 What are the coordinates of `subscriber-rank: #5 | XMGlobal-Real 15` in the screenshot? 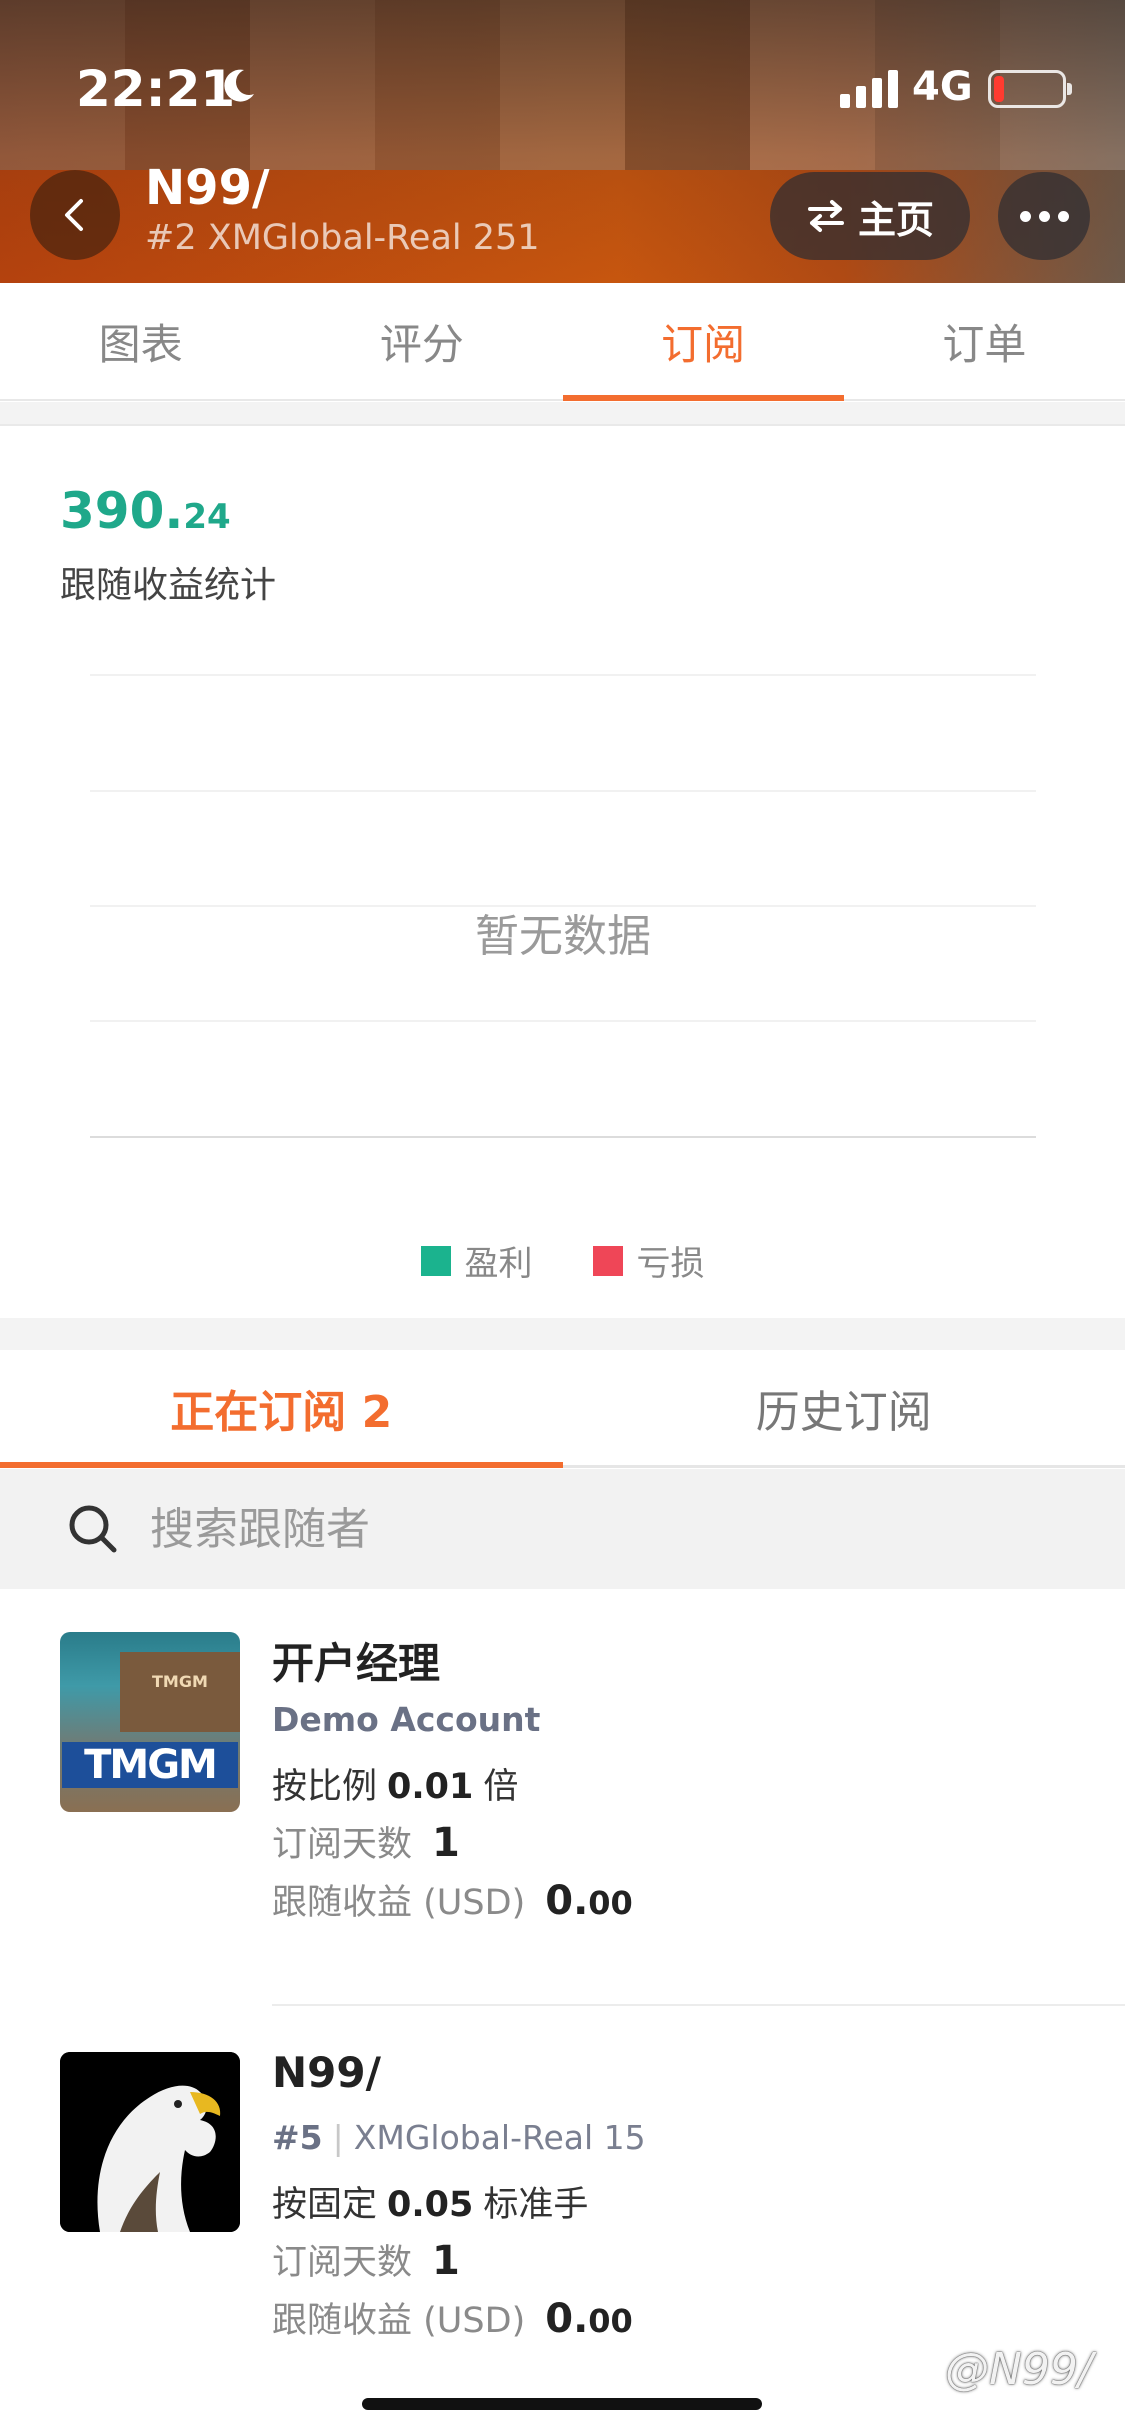 It's located at (459, 2137).